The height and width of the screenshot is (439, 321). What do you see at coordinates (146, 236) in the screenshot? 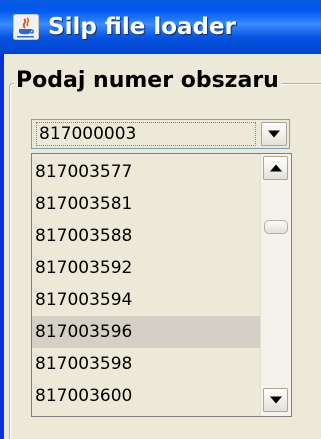
I see `list-item: 817003588` at bounding box center [146, 236].